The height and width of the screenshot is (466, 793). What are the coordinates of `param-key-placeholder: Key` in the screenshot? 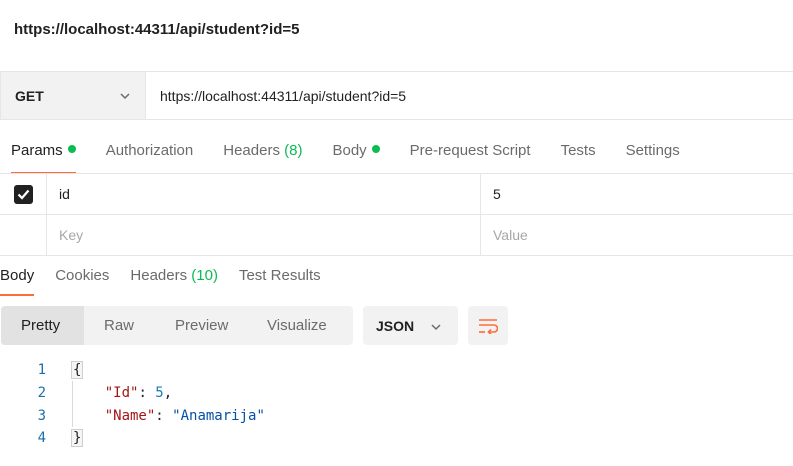 It's located at (264, 235).